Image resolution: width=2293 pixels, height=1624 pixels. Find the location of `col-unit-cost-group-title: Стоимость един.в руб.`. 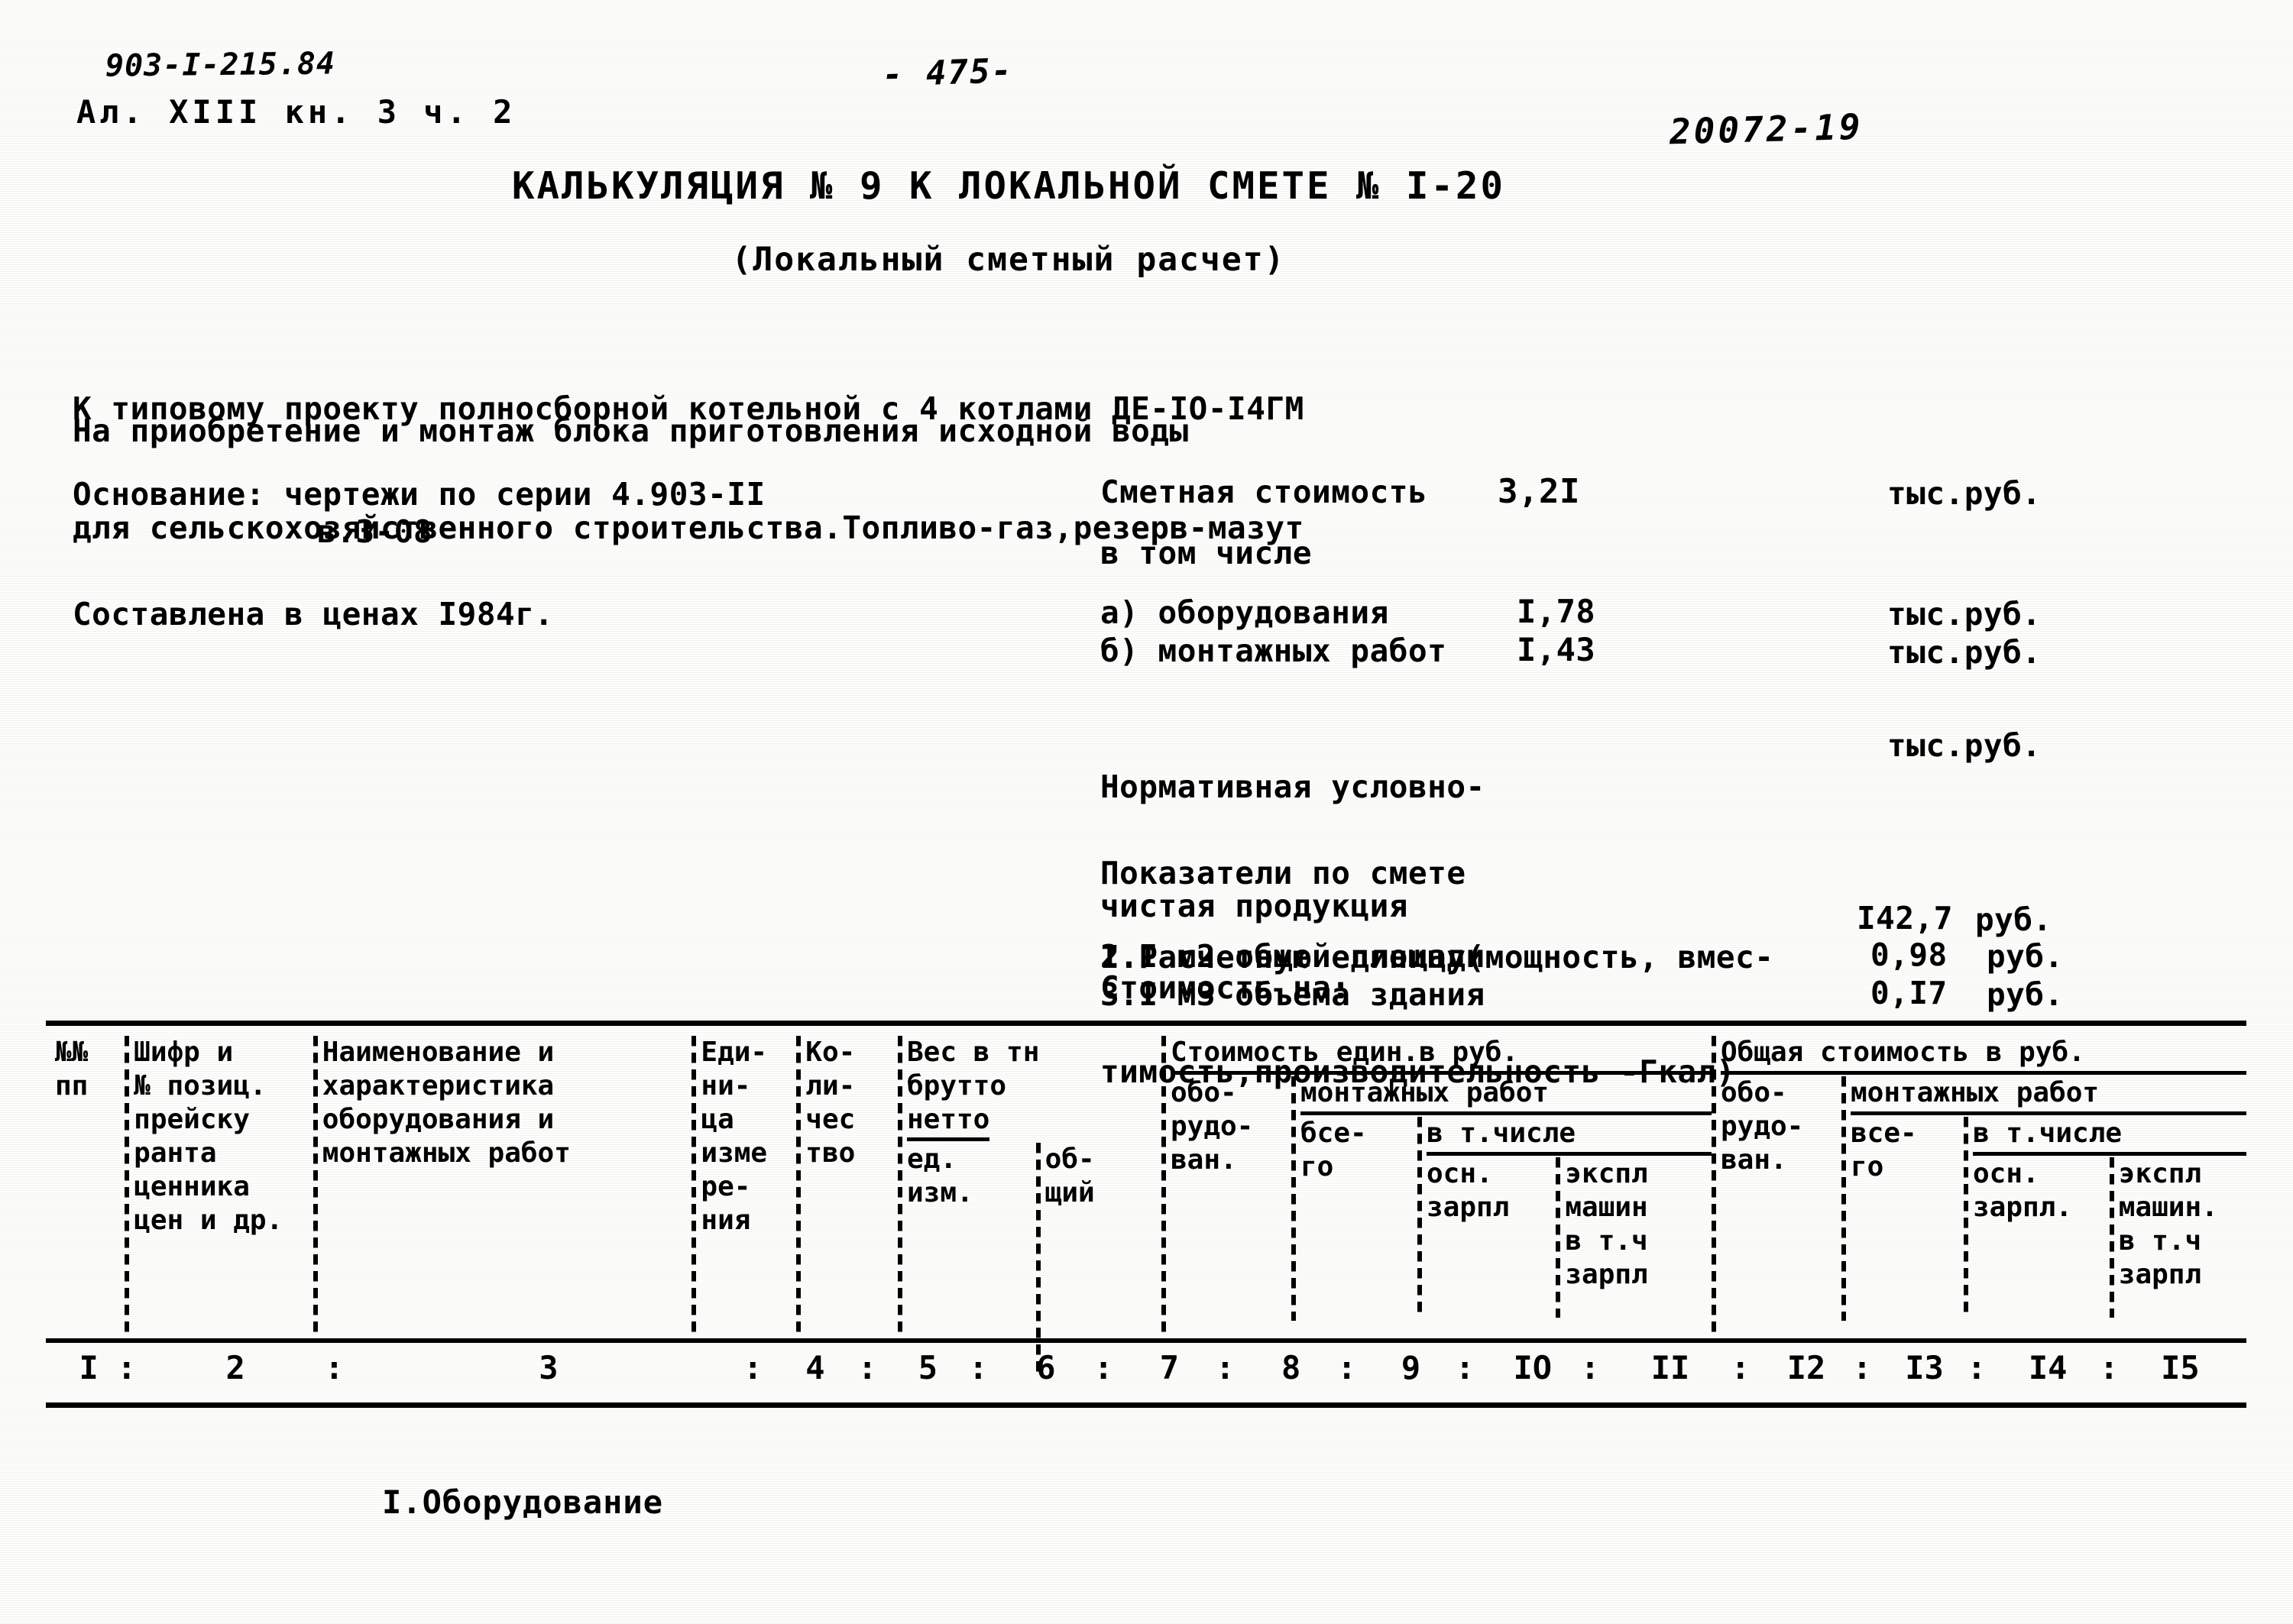

col-unit-cost-group-title: Стоимость един.в руб. is located at coordinates (1441, 1055).